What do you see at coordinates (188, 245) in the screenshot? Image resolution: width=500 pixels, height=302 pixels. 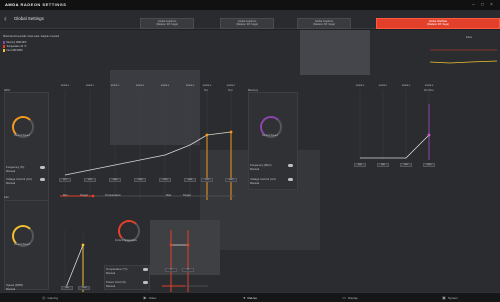 I see `temperature-target-handle` at bounding box center [188, 245].